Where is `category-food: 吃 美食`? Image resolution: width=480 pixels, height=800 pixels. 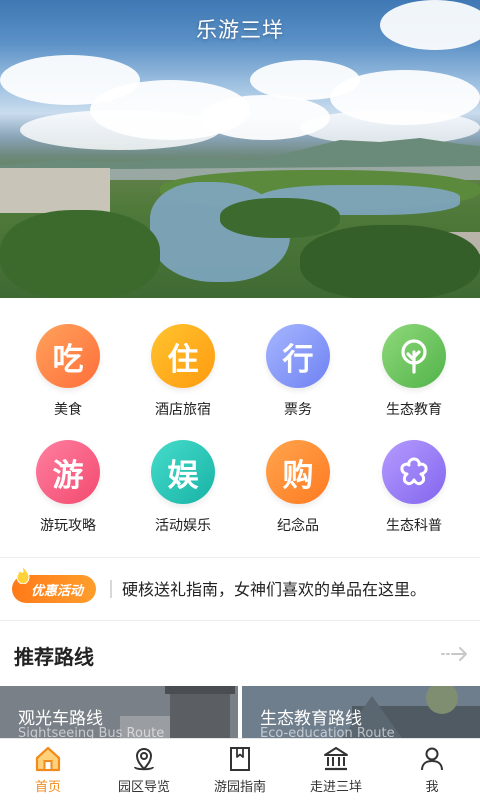
category-food: 吃 美食 is located at coordinates (68, 371).